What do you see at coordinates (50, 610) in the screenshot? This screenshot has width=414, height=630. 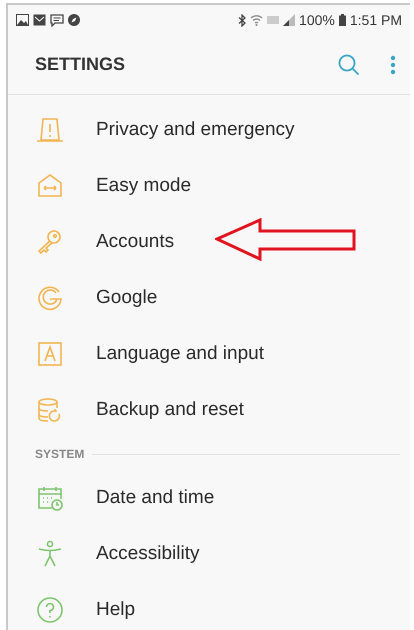 I see `help-icon` at bounding box center [50, 610].